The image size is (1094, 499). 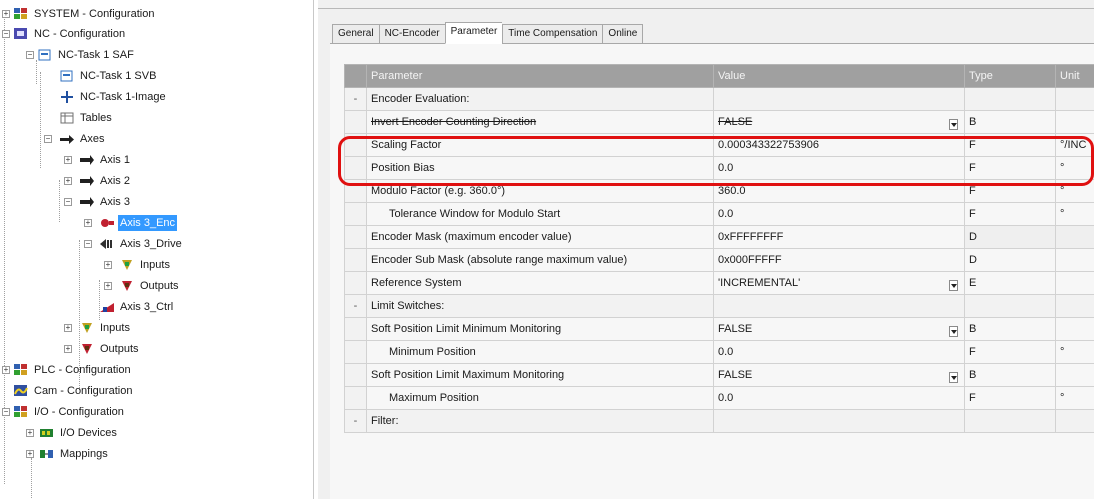 I want to click on tree-item-drive-outputs: + Outputs, so click(x=142, y=286).